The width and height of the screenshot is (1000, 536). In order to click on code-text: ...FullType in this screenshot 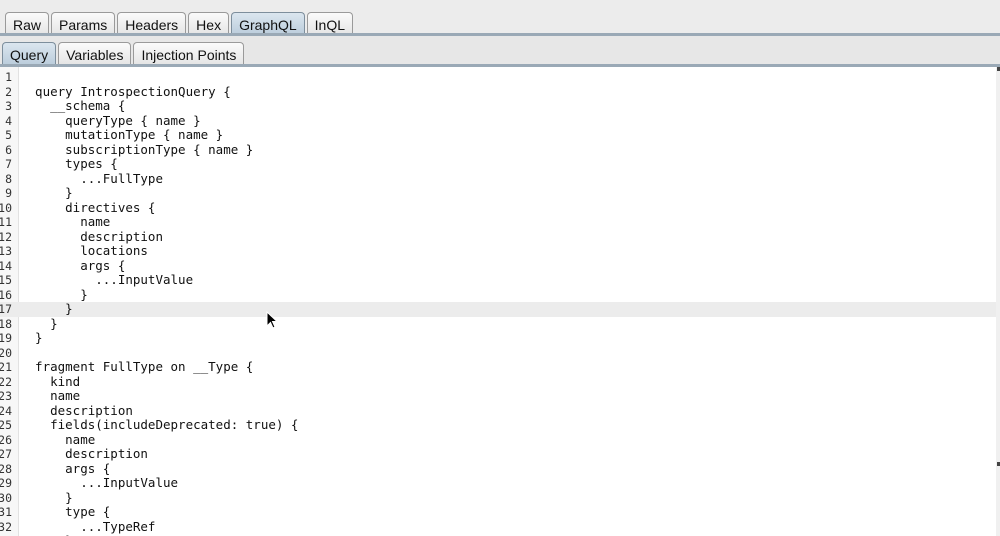, I will do `click(91, 178)`.